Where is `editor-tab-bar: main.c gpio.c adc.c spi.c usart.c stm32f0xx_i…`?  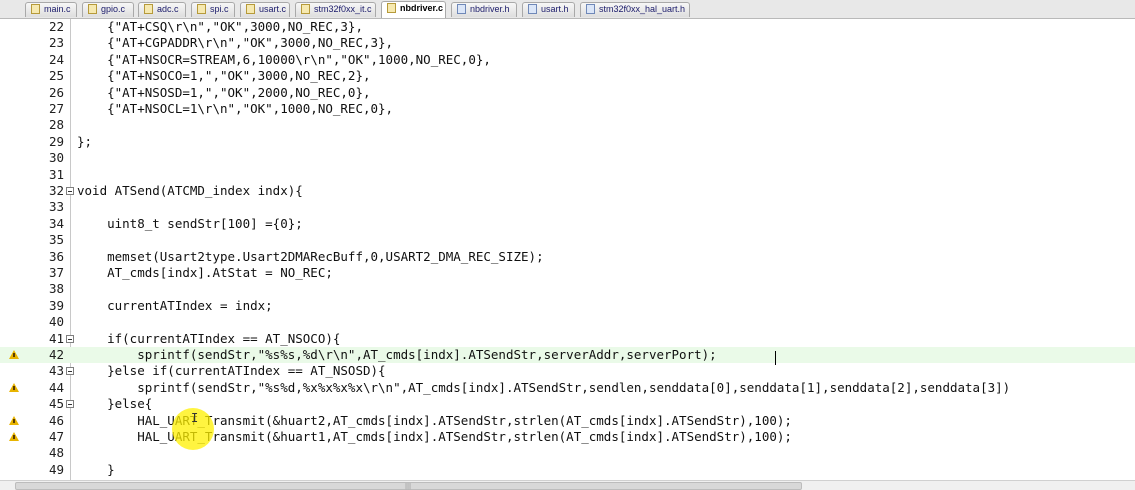
editor-tab-bar: main.c gpio.c adc.c spi.c usart.c stm32f0xx_i… is located at coordinates (567, 9).